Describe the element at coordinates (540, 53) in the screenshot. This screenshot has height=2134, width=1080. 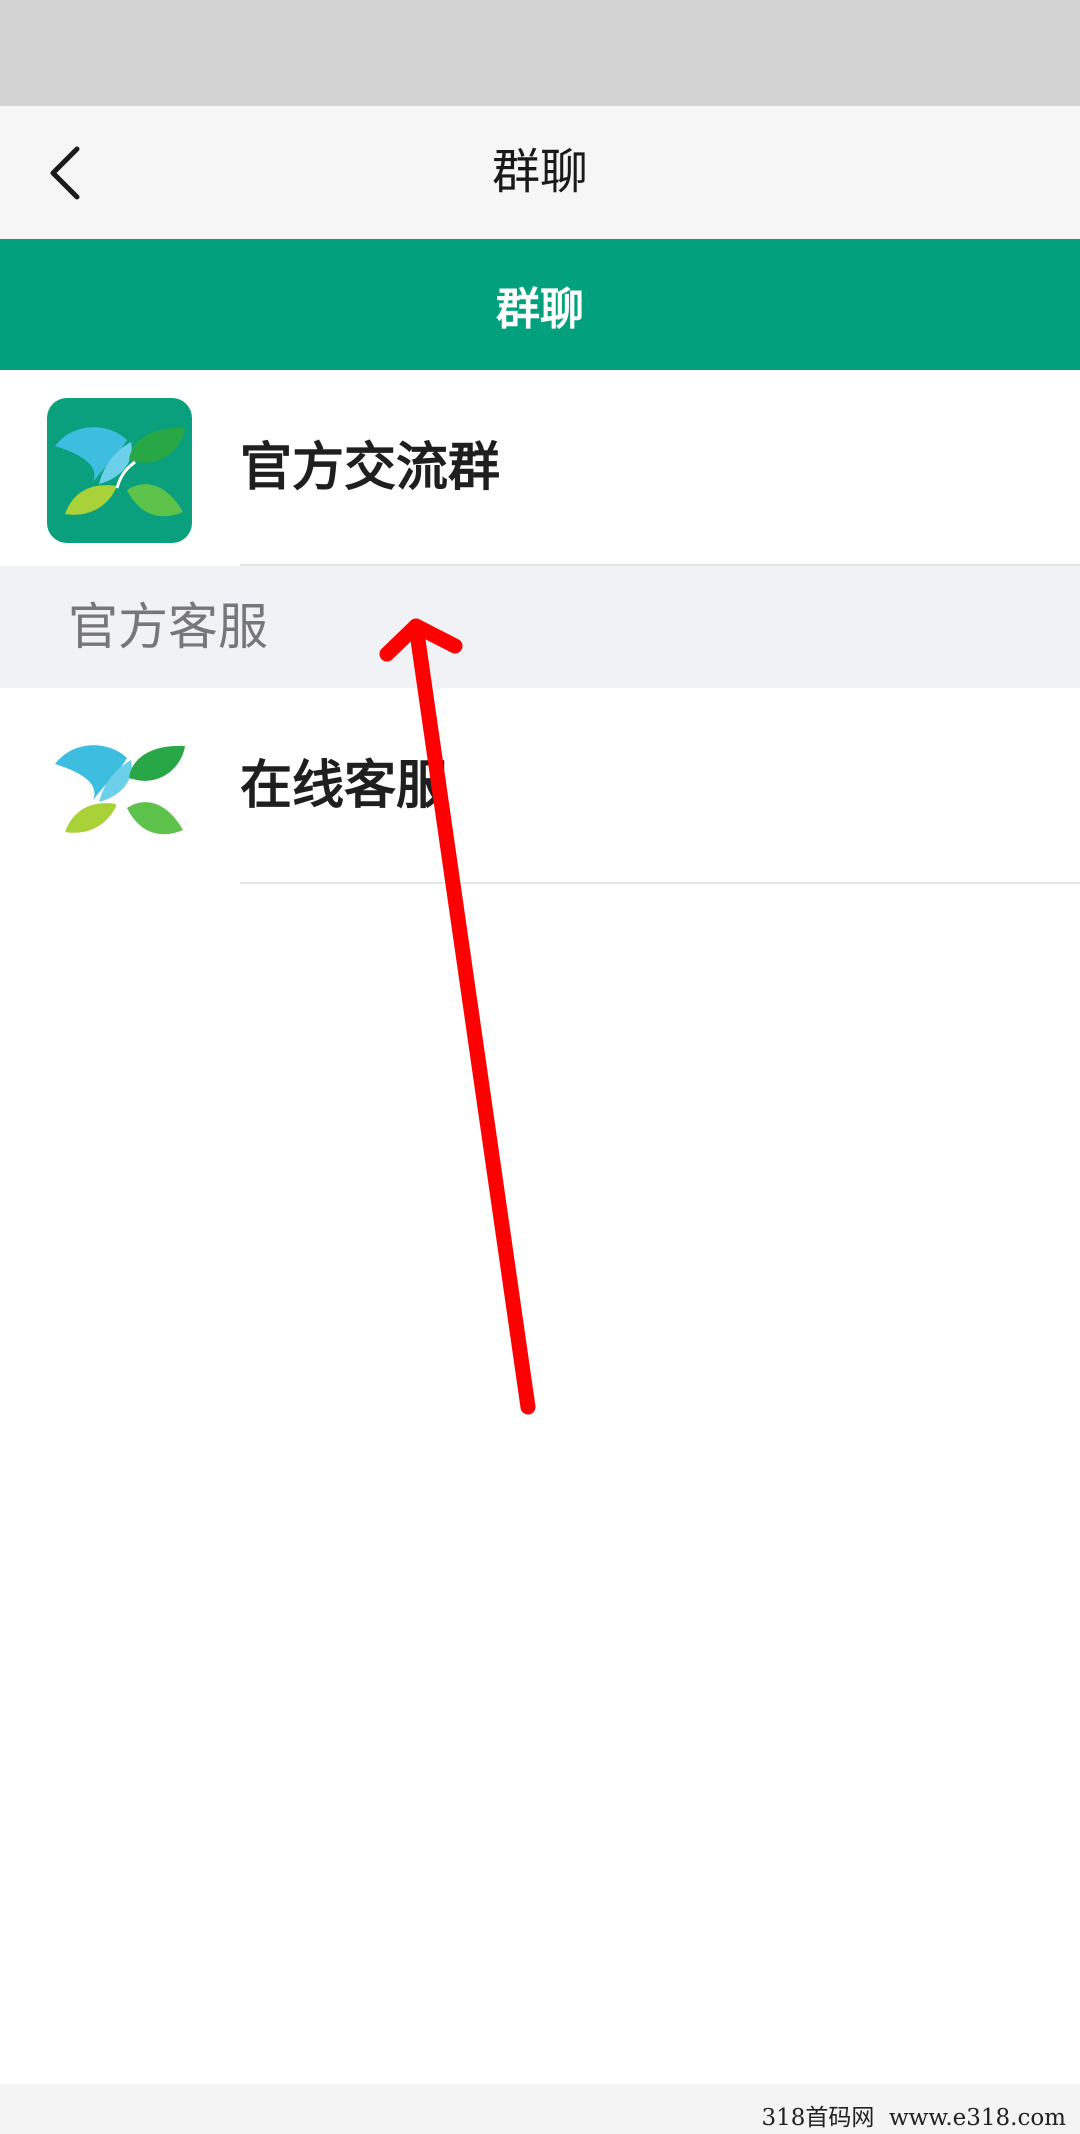
I see `status-bar` at that location.